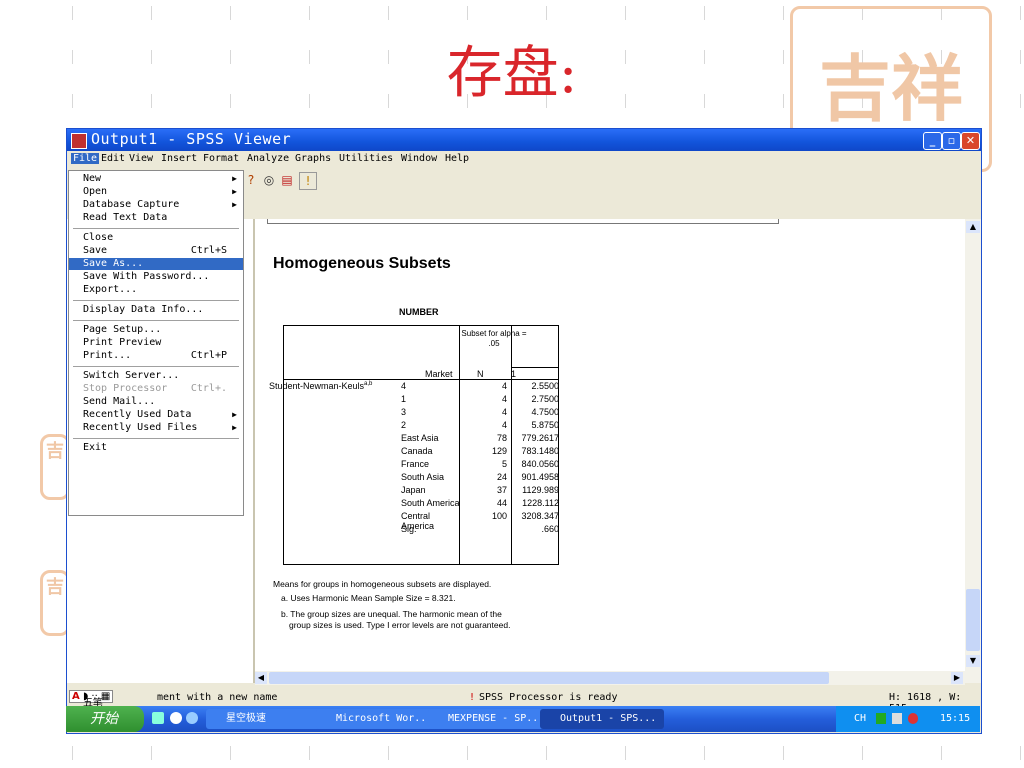 This screenshot has width=1024, height=768. What do you see at coordinates (501, 438) in the screenshot?
I see `table-cell-n: 78` at bounding box center [501, 438].